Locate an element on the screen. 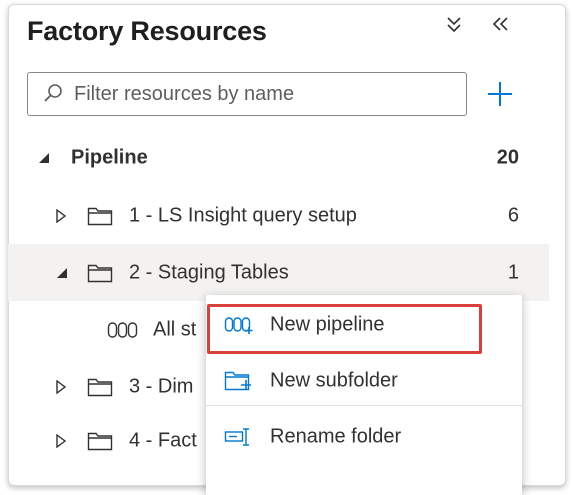  new-subfolder-icon is located at coordinates (237, 381).